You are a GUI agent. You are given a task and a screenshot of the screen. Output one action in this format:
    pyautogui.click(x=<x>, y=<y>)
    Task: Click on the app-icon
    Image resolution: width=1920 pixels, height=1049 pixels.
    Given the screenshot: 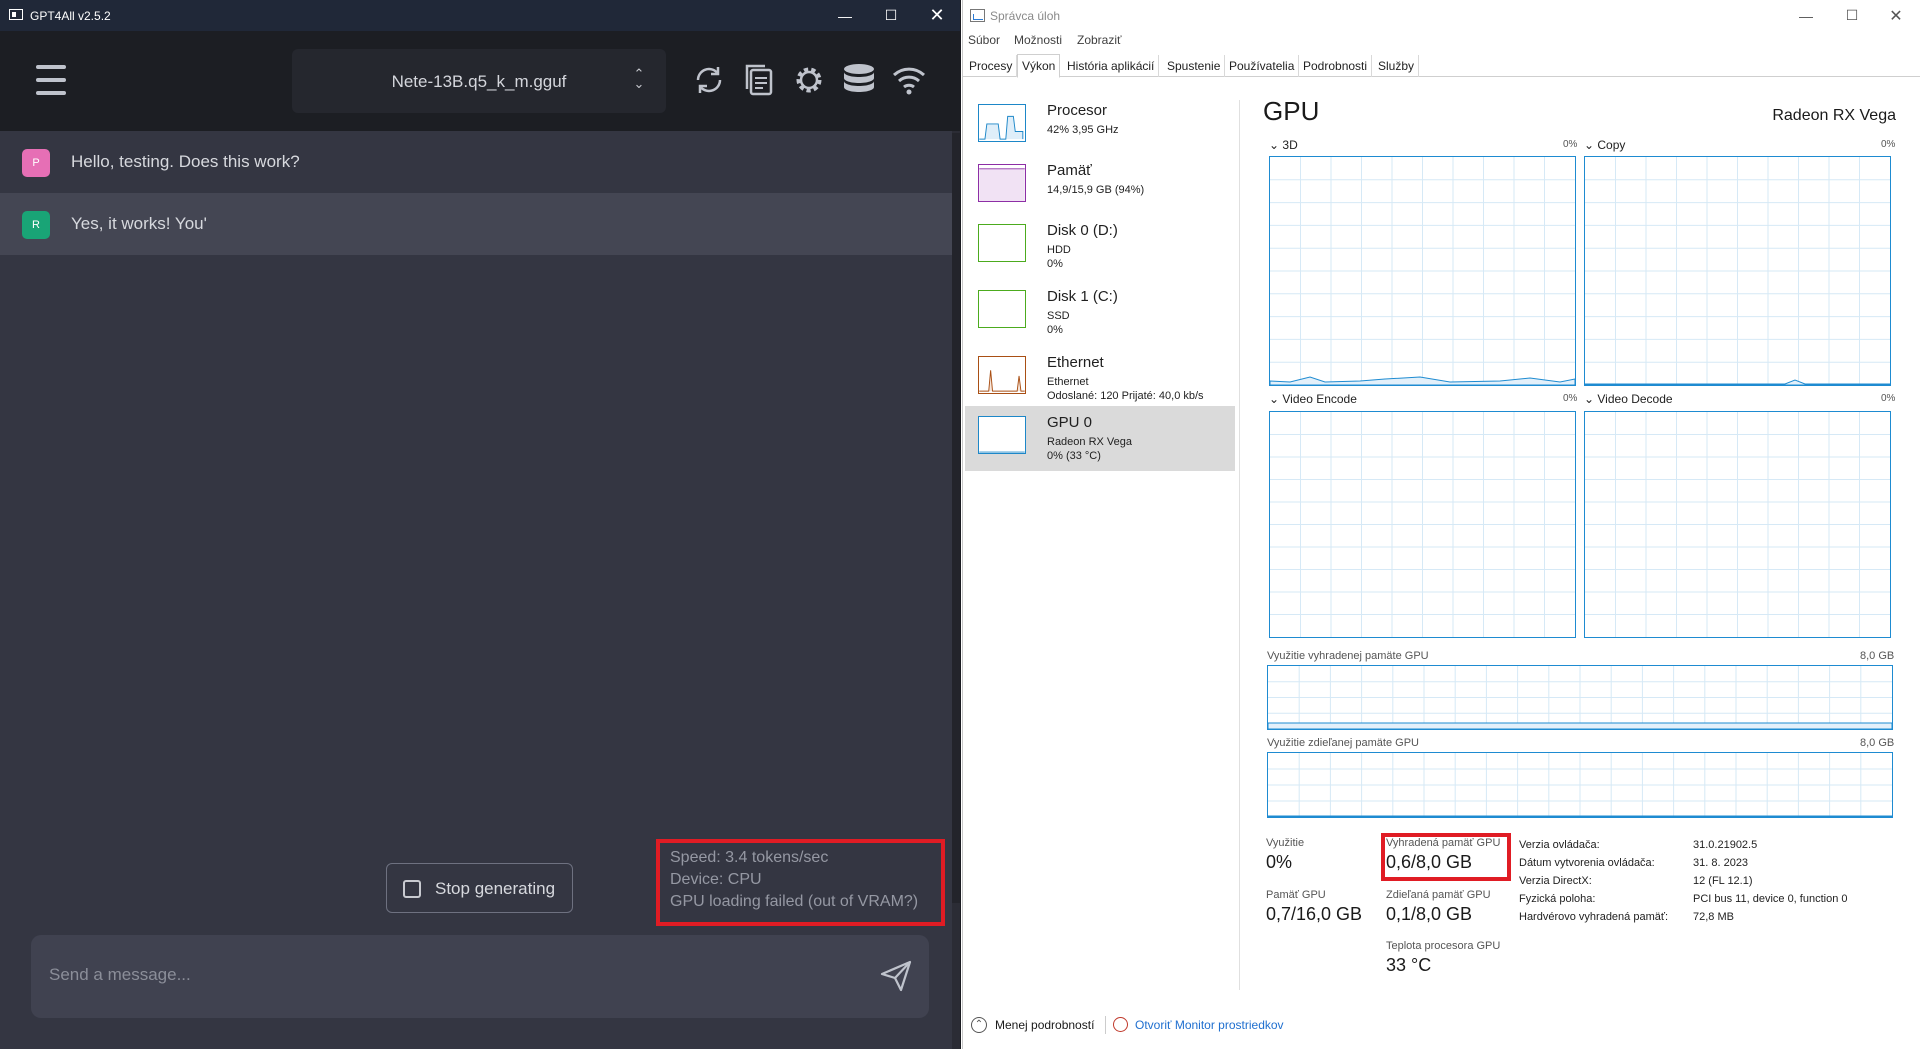 What is the action you would take?
    pyautogui.click(x=16, y=14)
    